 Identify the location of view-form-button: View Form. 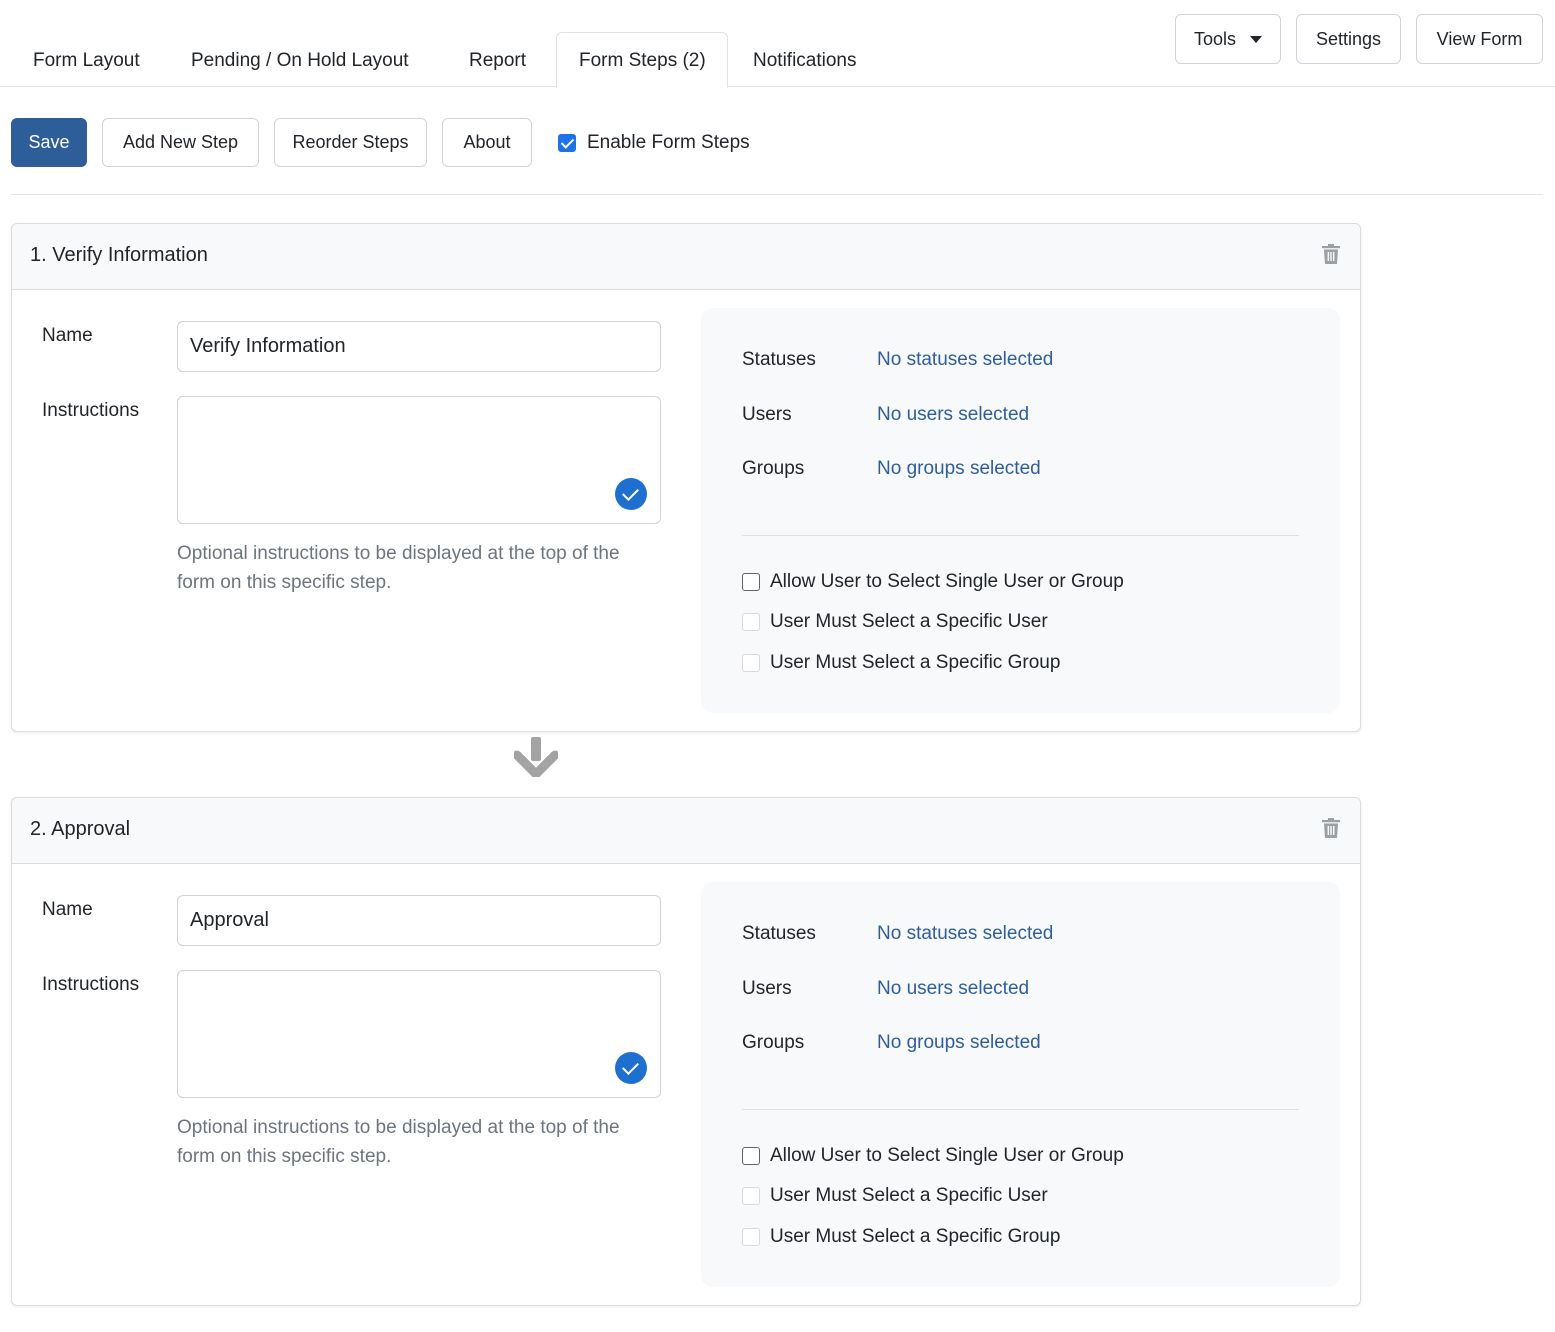
(1479, 39).